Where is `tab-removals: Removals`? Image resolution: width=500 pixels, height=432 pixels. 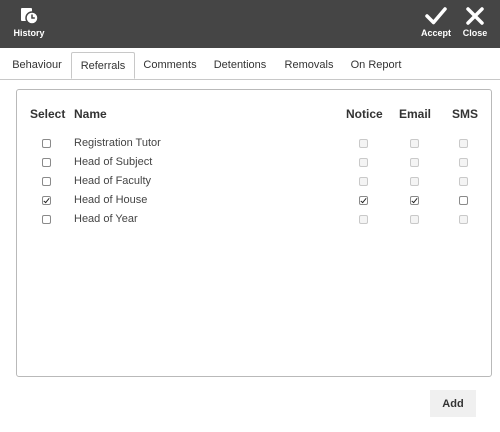 tab-removals: Removals is located at coordinates (309, 65).